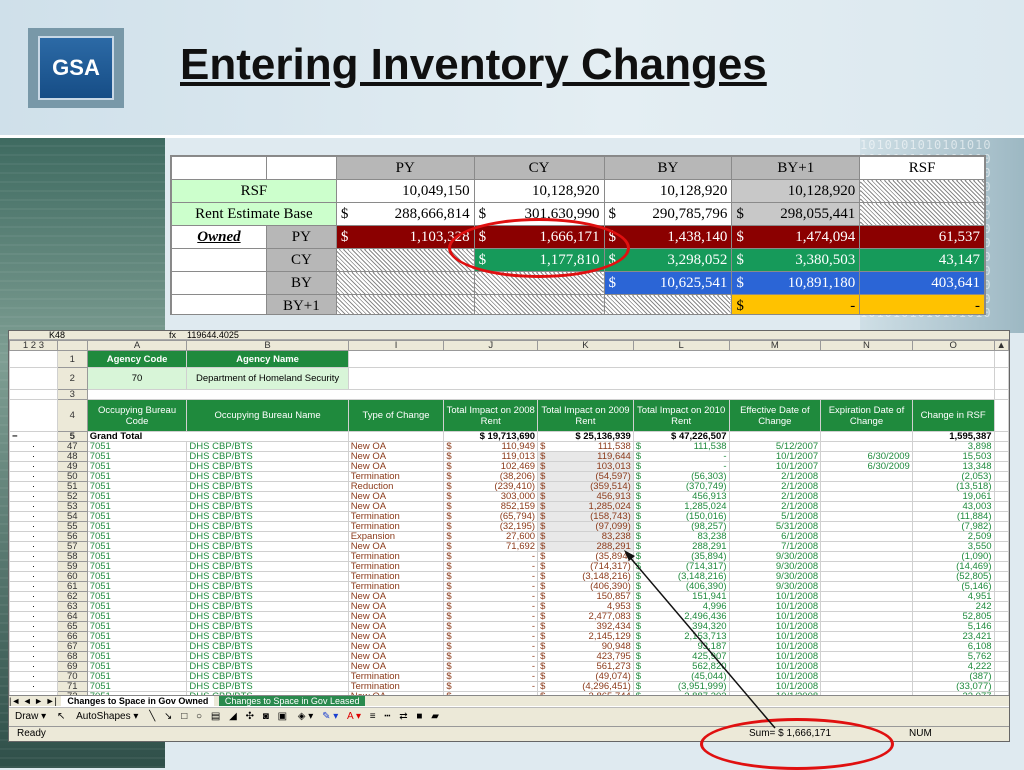 Image resolution: width=1024 pixels, height=770 pixels. What do you see at coordinates (700, 639) in the screenshot?
I see `annotation-arrow` at bounding box center [700, 639].